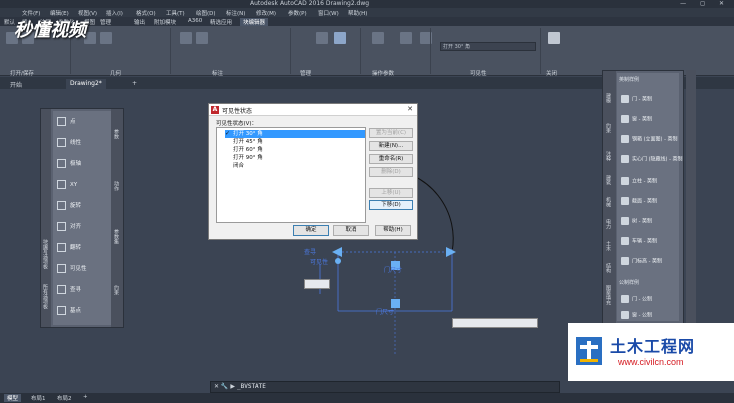 The image size is (734, 403). I want to click on block-table-icon, so click(340, 38).